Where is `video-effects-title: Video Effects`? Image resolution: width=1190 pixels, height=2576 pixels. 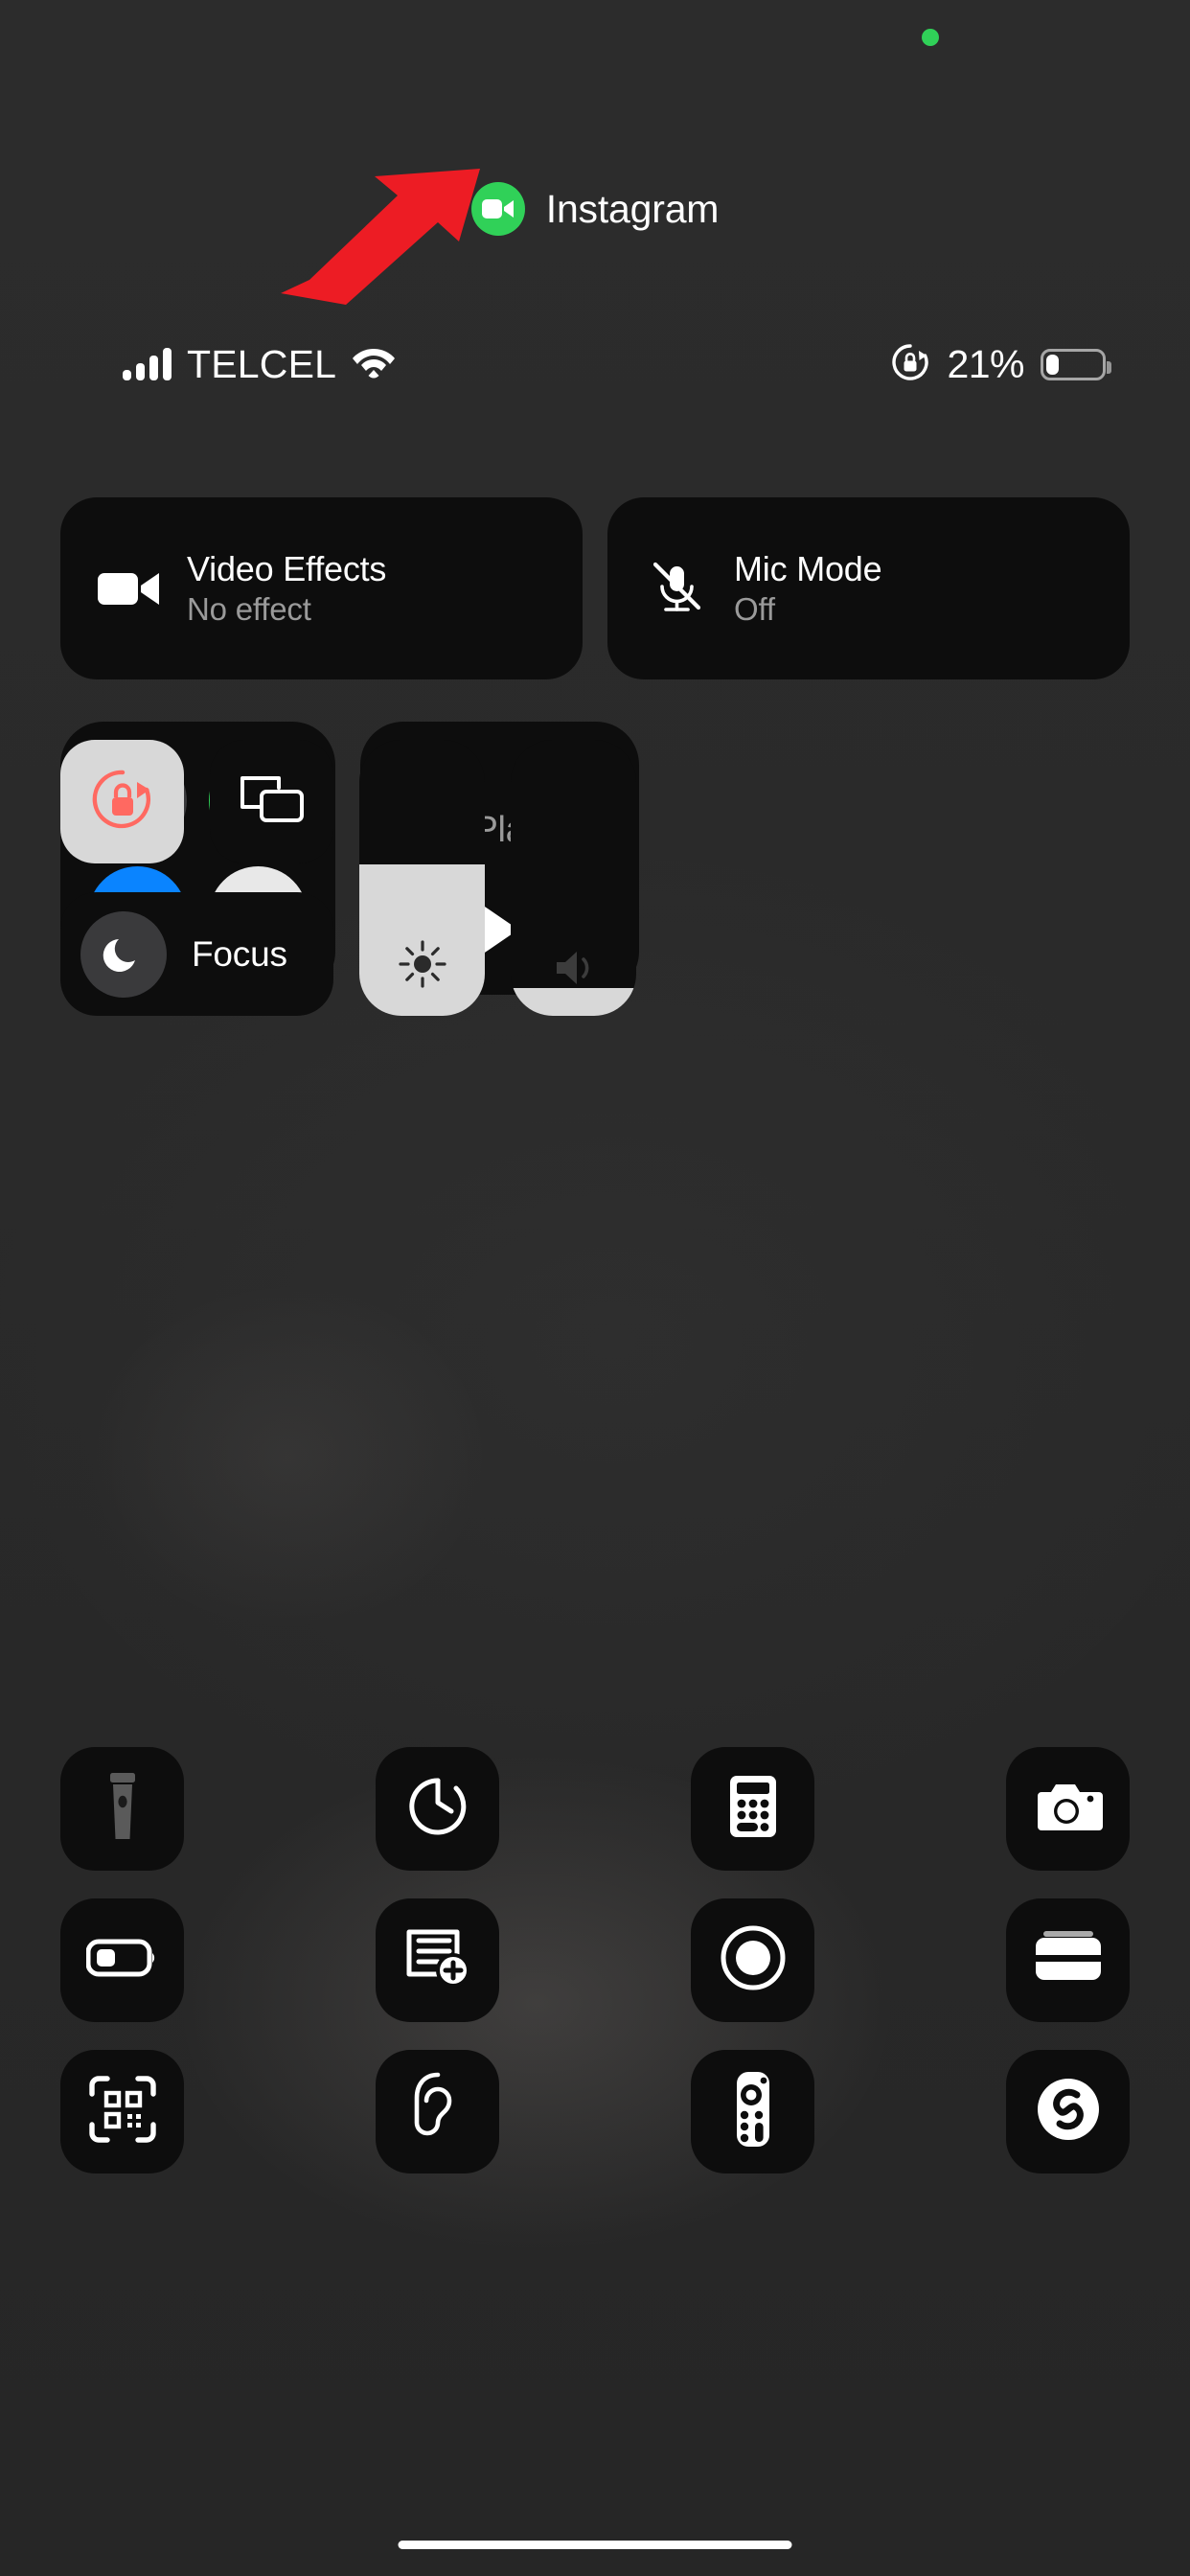 video-effects-title: Video Effects is located at coordinates (287, 568).